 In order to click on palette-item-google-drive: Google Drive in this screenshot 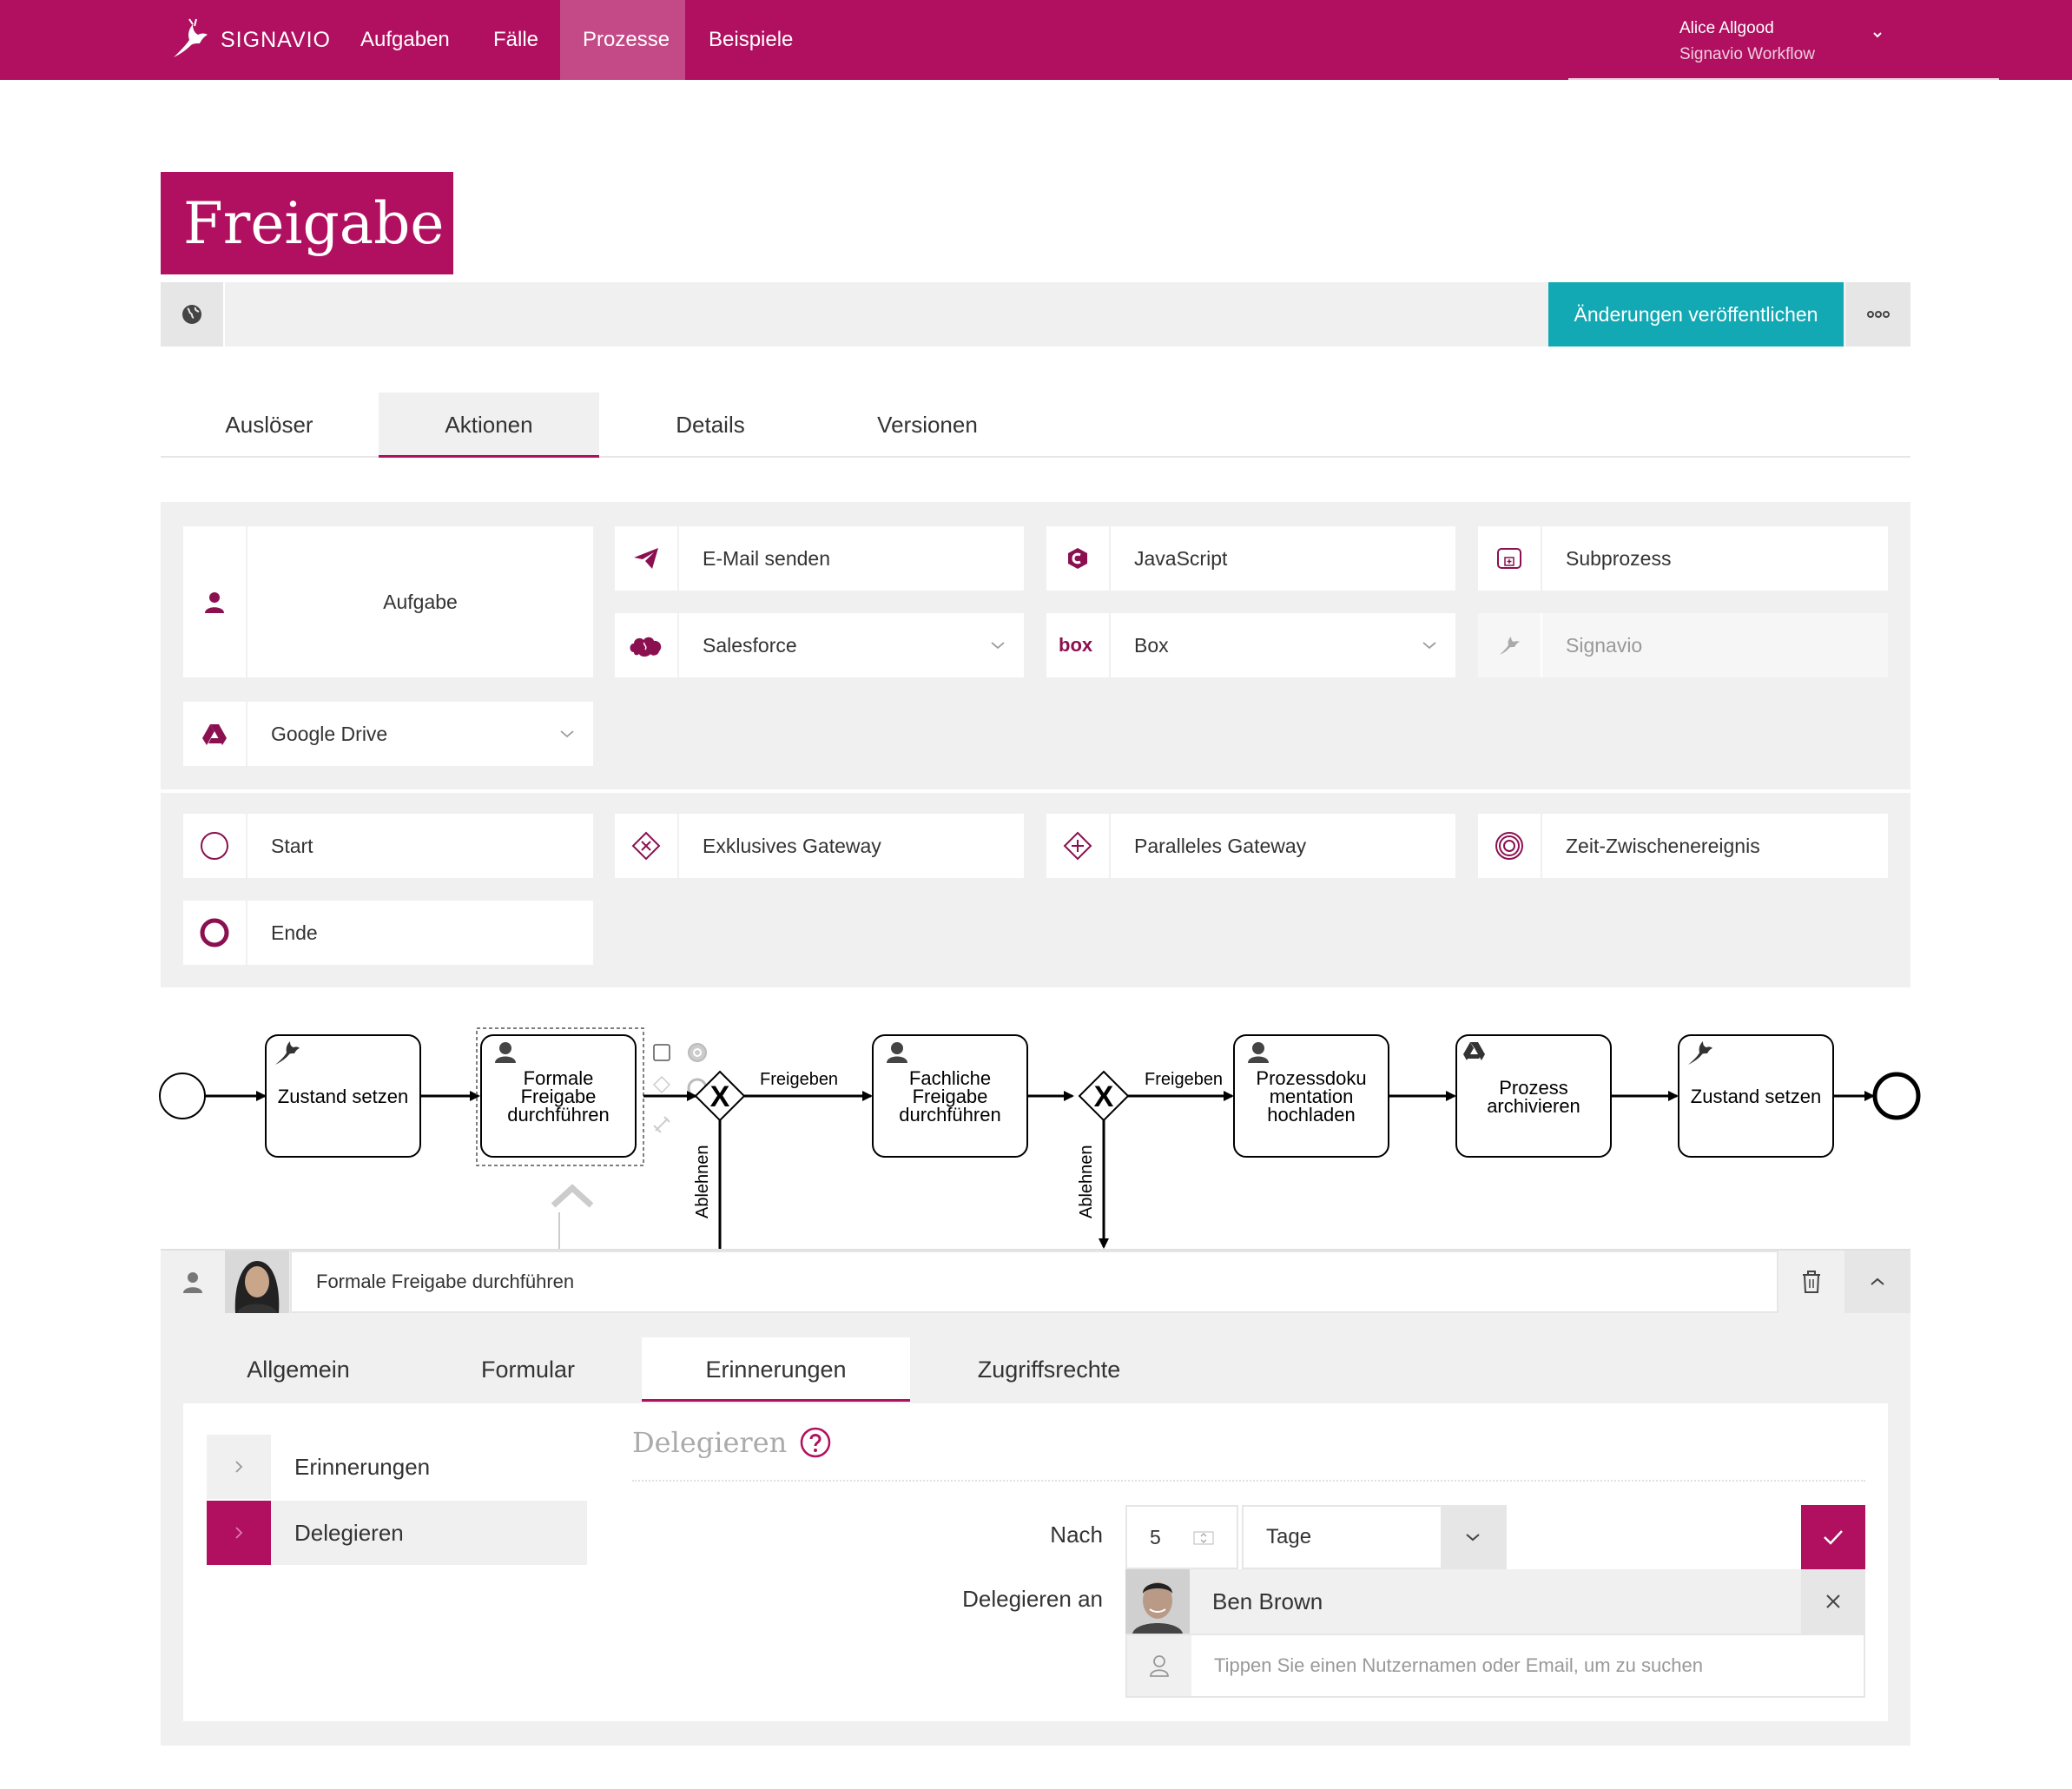, I will do `click(388, 734)`.